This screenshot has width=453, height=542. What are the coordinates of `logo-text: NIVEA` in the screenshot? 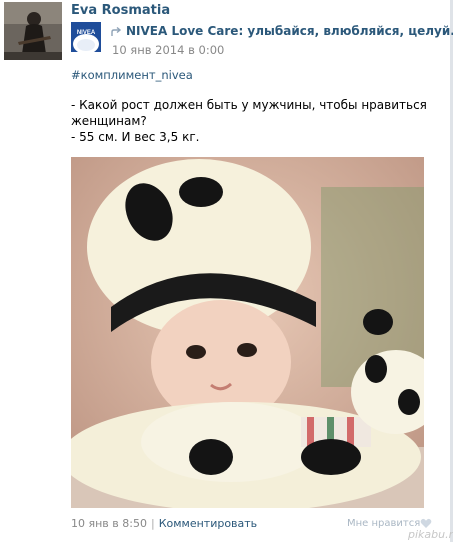 It's located at (86, 33).